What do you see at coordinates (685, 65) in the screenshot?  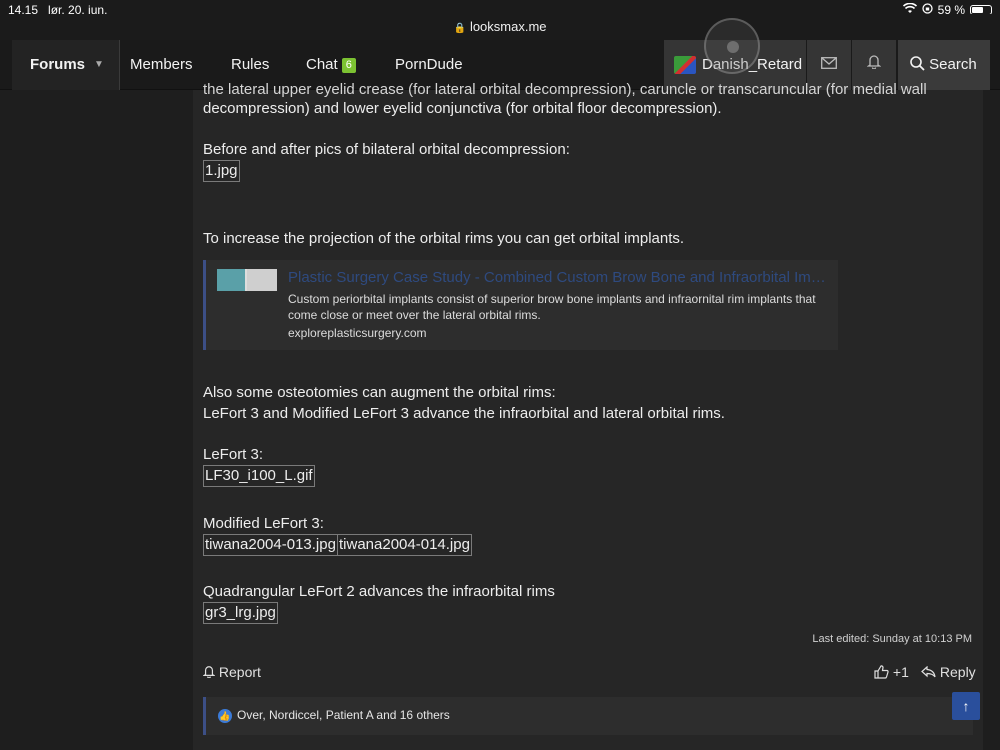 I see `avatar` at bounding box center [685, 65].